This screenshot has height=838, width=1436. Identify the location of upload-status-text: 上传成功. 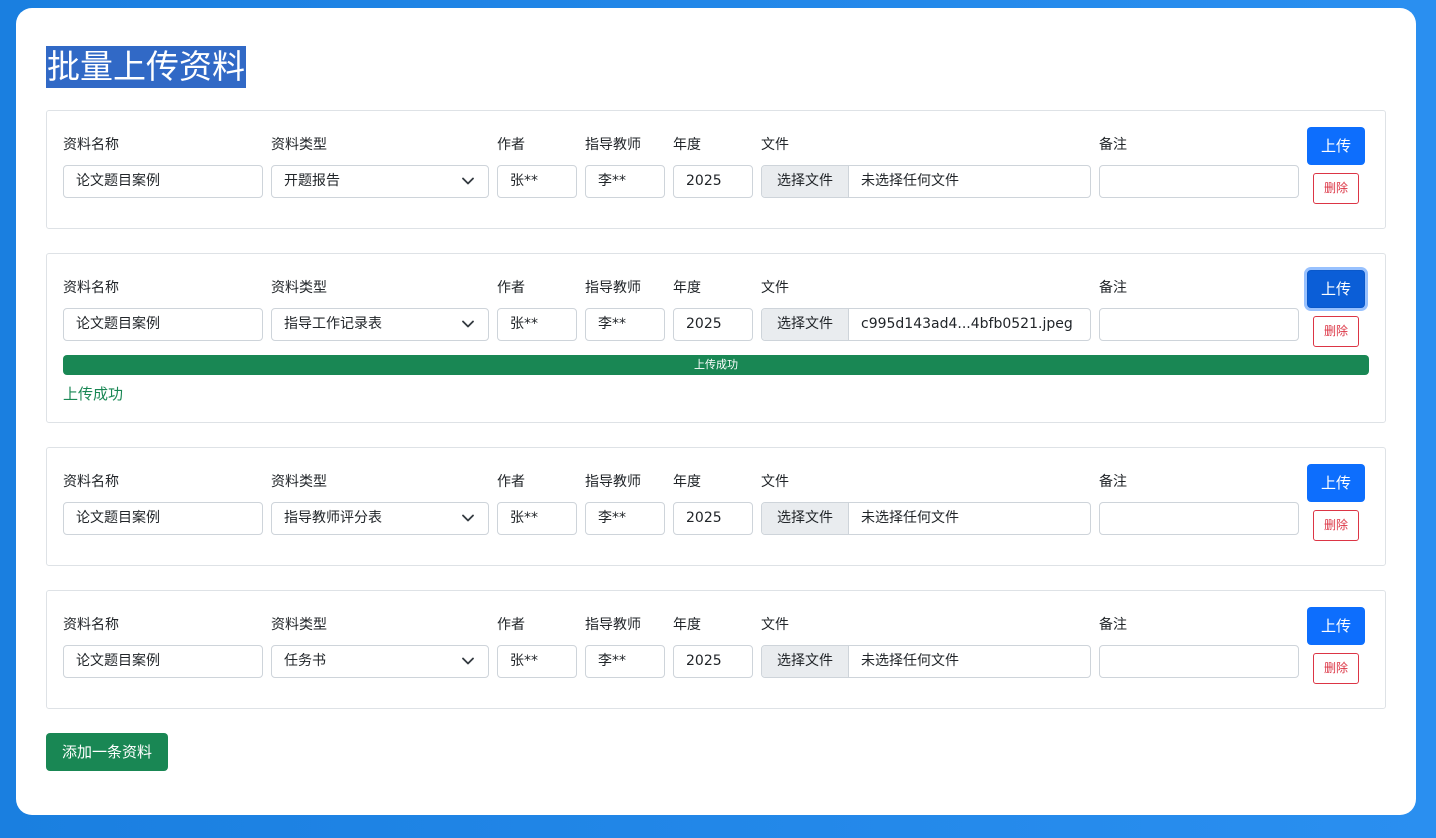
(93, 394).